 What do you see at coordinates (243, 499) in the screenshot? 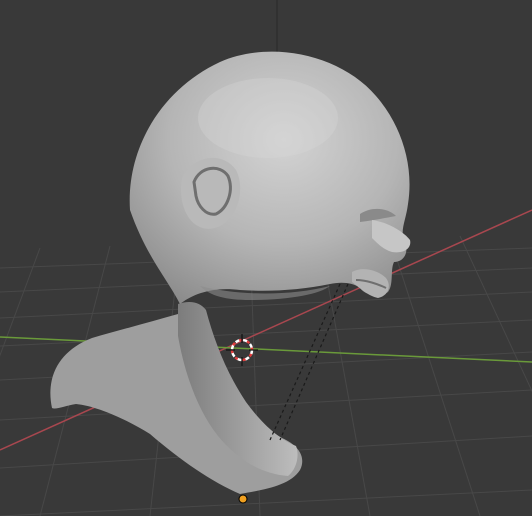
I see `object-origin-icon` at bounding box center [243, 499].